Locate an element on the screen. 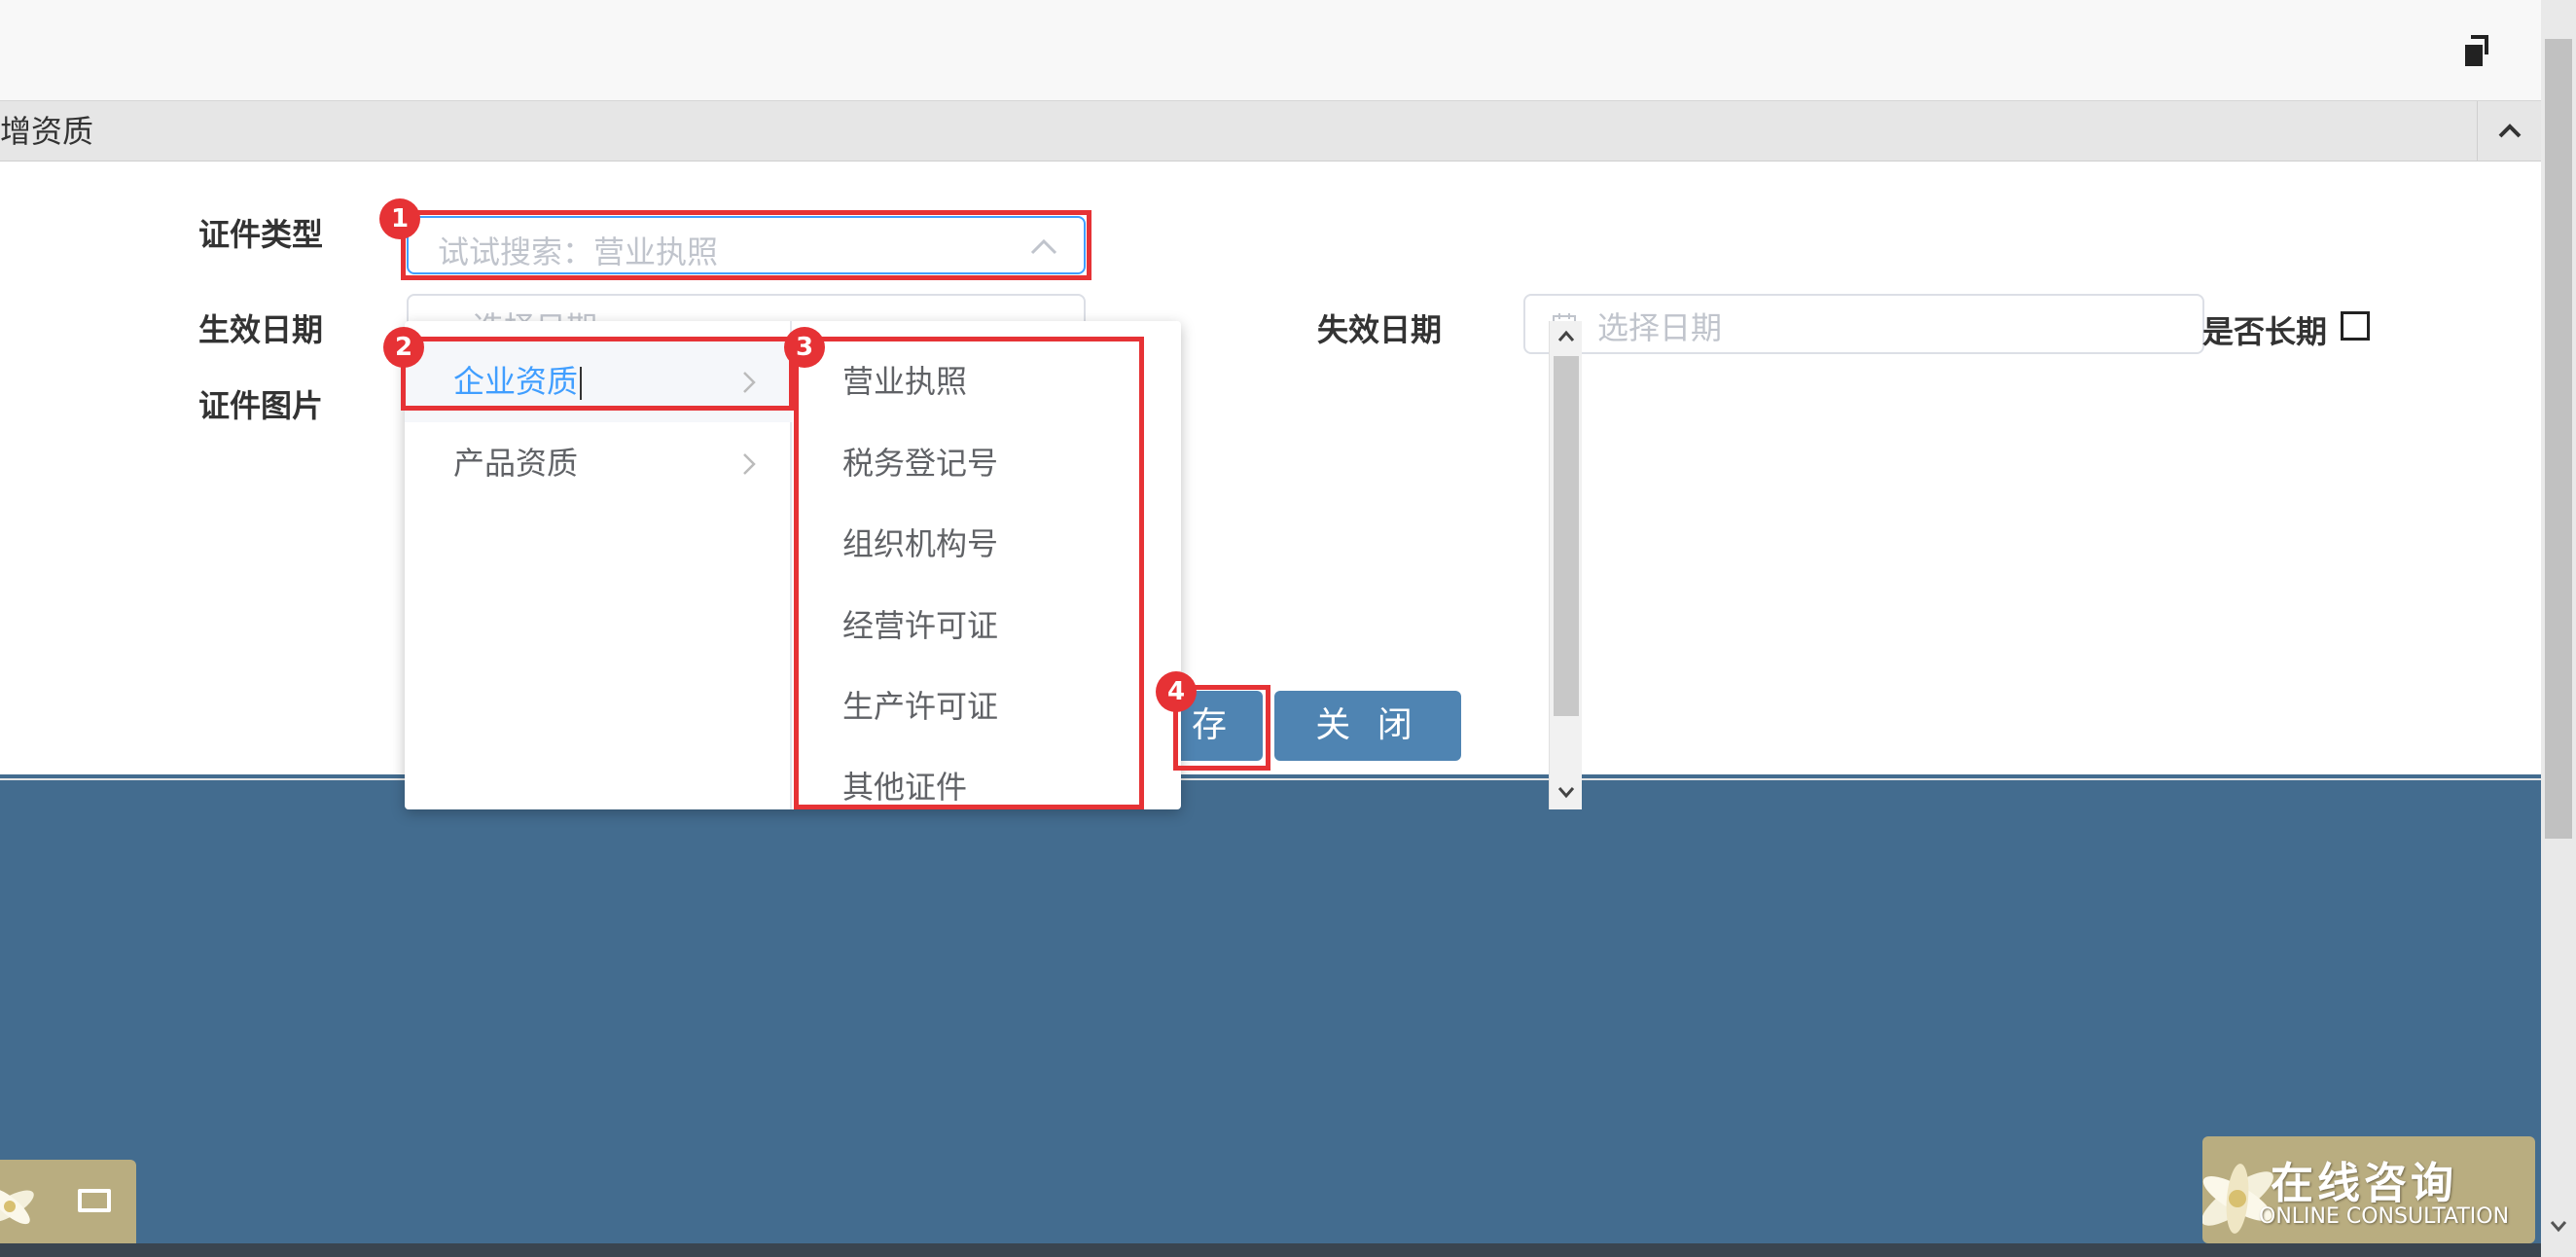 Image resolution: width=2576 pixels, height=1257 pixels. top-bar is located at coordinates (1270, 50).